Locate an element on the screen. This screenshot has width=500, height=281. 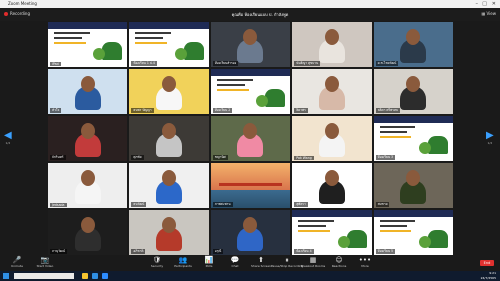
participant-name: ธนพร ปัญญา is located at coordinates (142, 110).